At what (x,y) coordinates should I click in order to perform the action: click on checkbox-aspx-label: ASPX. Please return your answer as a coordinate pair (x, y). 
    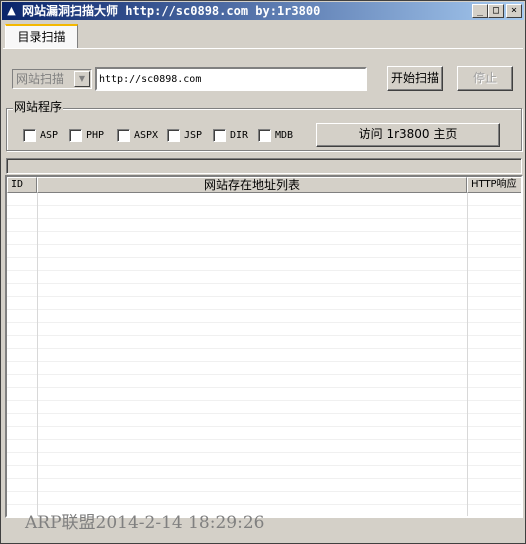
    Looking at the image, I should click on (146, 135).